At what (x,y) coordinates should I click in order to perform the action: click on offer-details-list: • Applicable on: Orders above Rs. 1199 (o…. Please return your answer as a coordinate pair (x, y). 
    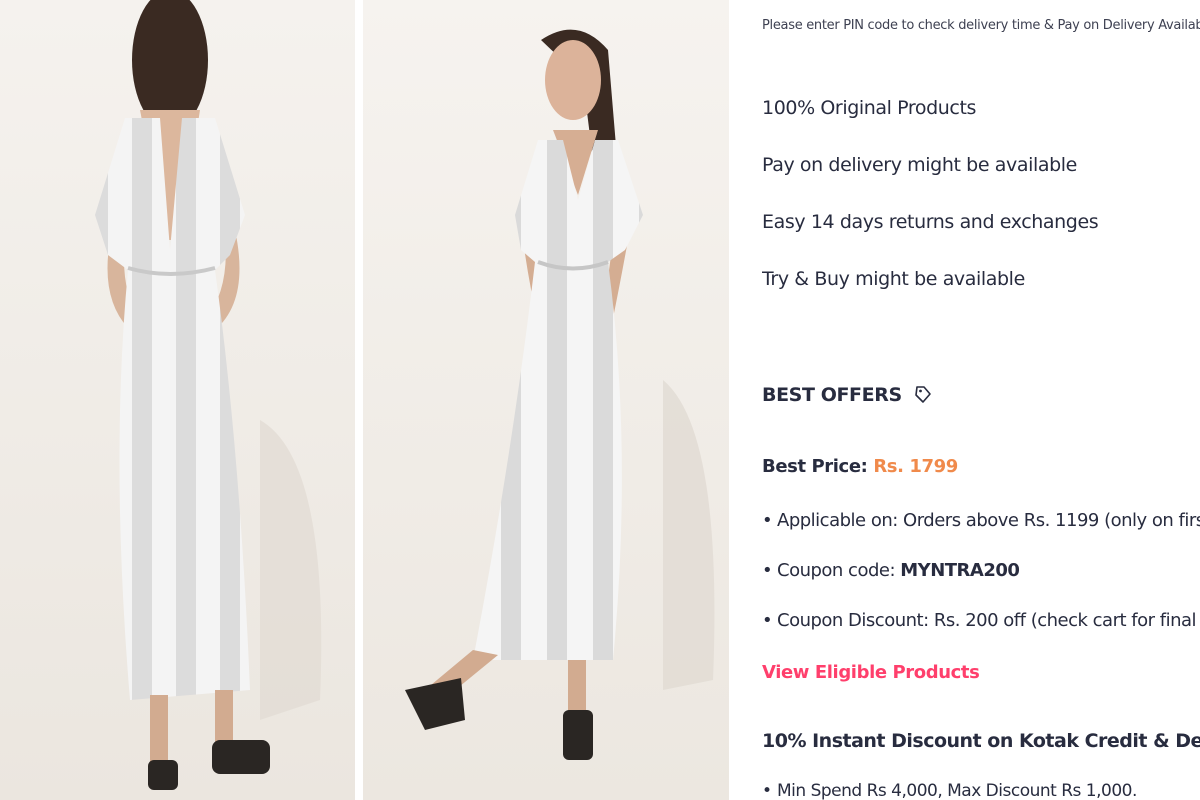
    Looking at the image, I should click on (981, 583).